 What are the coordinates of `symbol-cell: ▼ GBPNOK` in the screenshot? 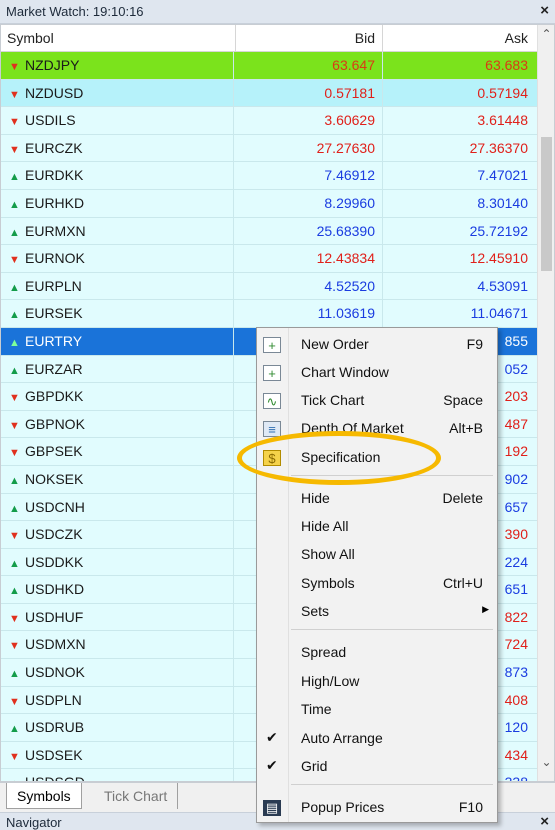 It's located at (121, 424).